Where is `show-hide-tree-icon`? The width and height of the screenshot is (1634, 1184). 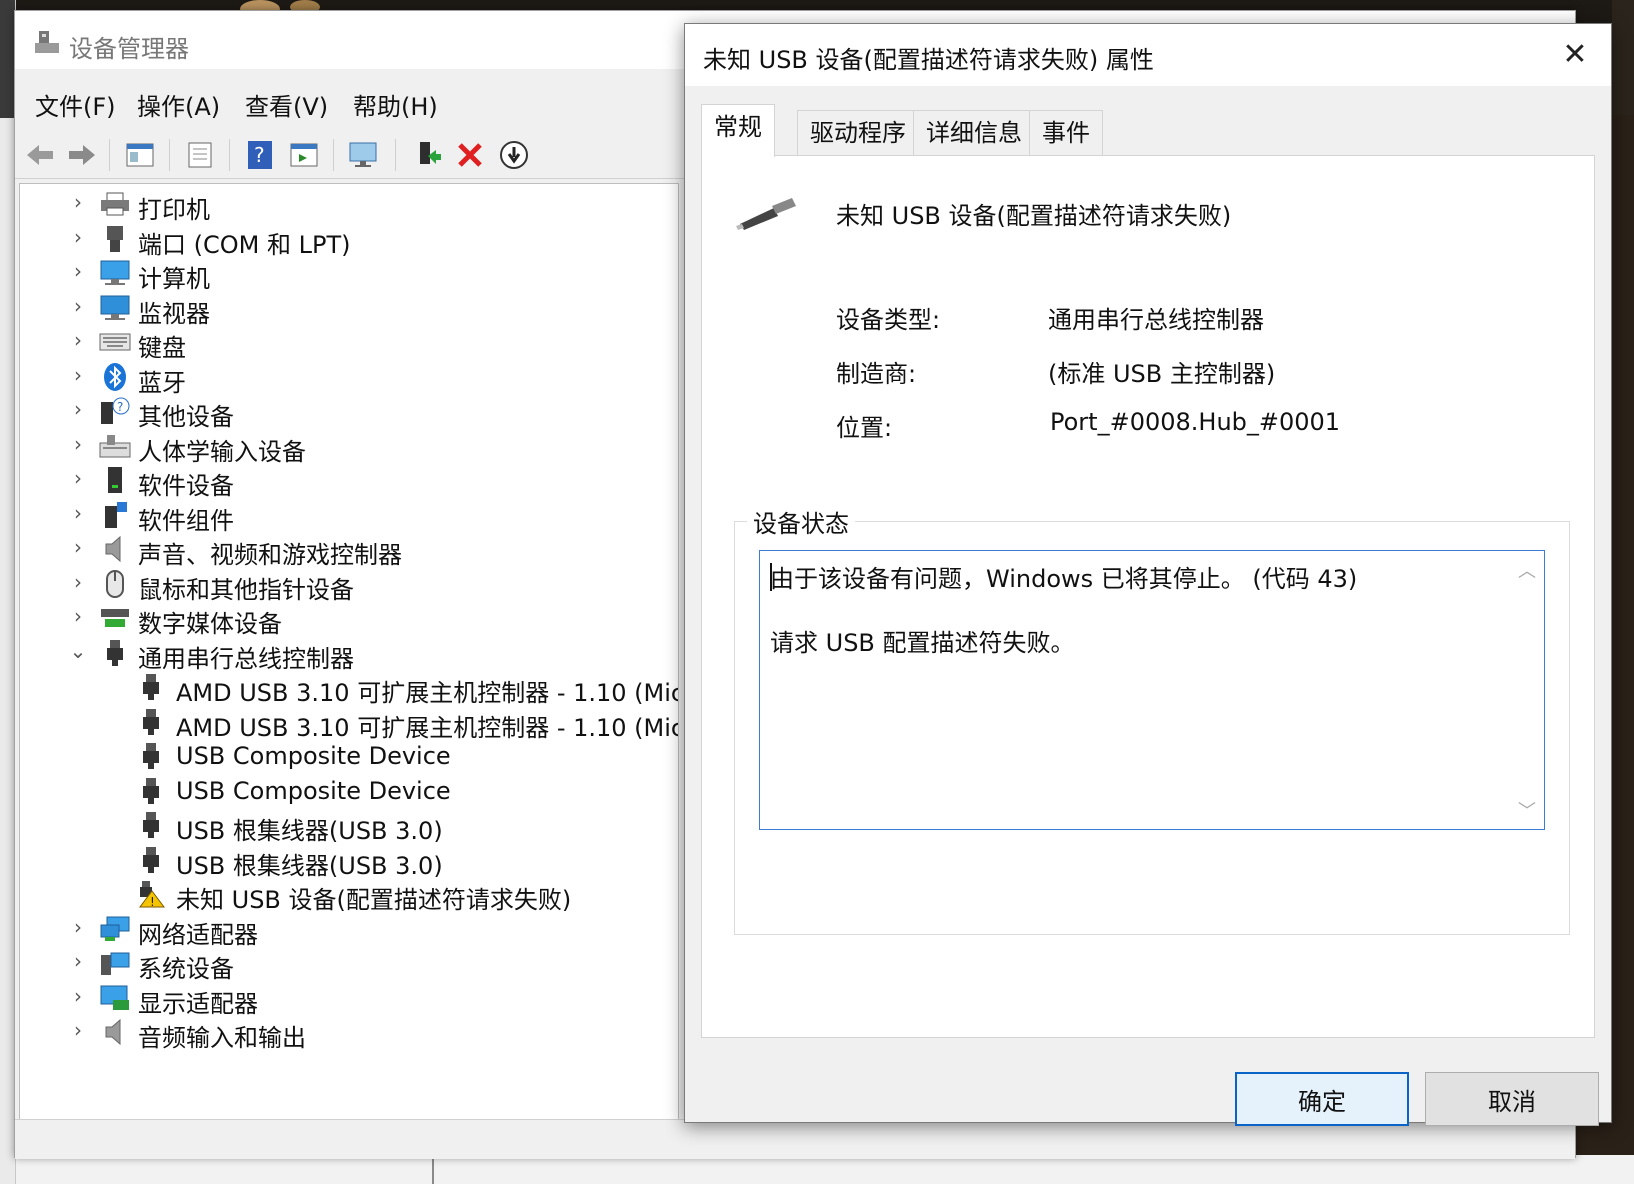
show-hide-tree-icon is located at coordinates (140, 155).